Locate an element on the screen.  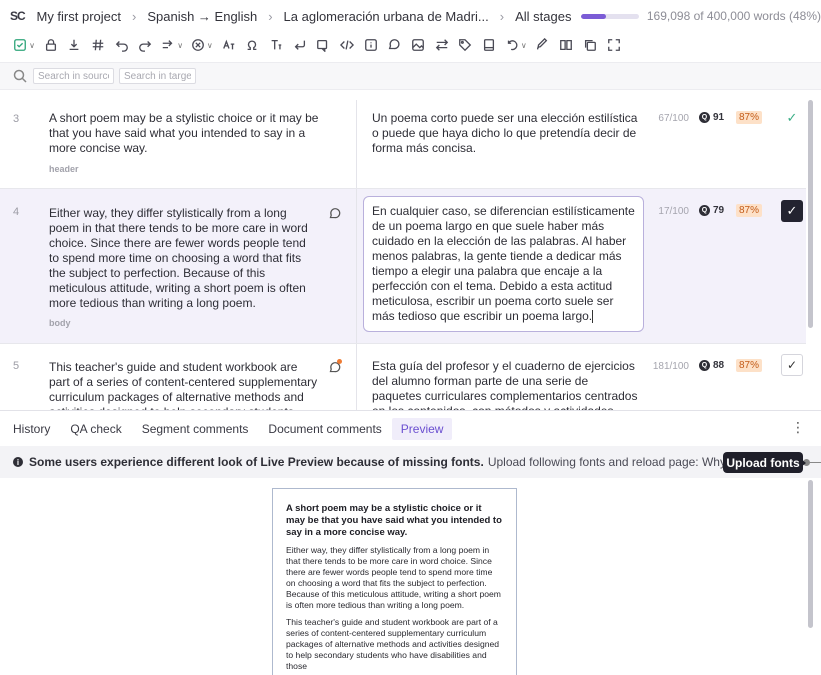
image-icon is located at coordinates (418, 45).